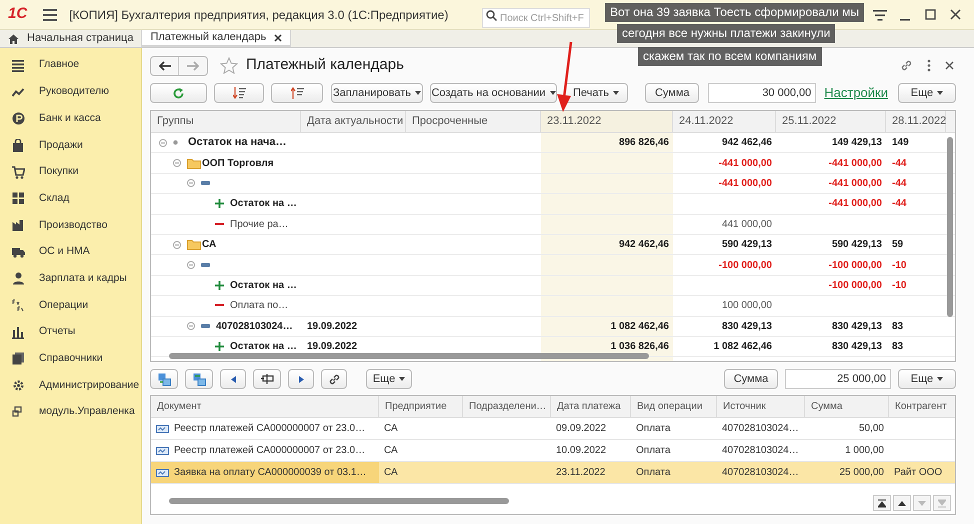 The image size is (974, 524). I want to click on dropdown-button: Печать, so click(596, 93).